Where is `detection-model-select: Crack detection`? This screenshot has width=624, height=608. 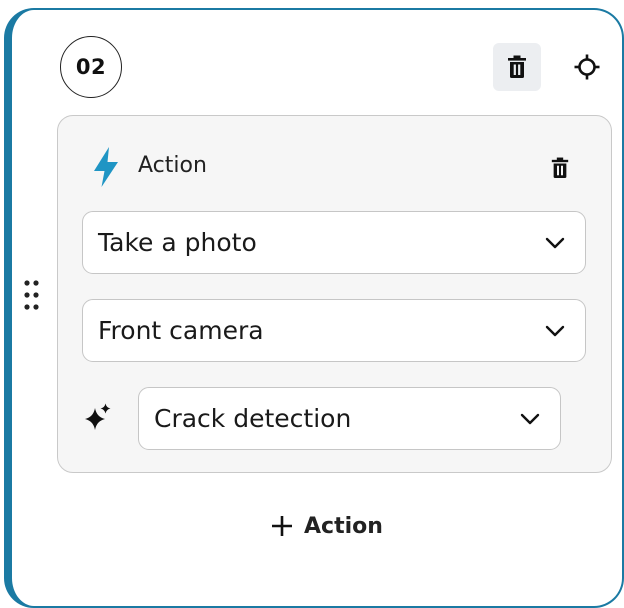
detection-model-select: Crack detection is located at coordinates (349, 418).